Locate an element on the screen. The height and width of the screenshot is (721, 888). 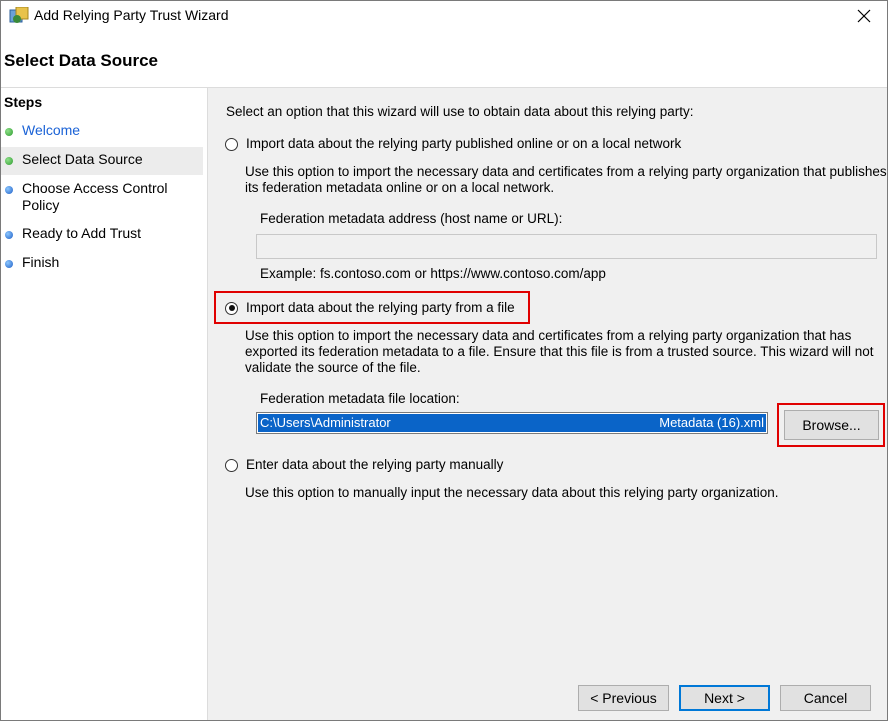
next-button: Next > is located at coordinates (724, 698).